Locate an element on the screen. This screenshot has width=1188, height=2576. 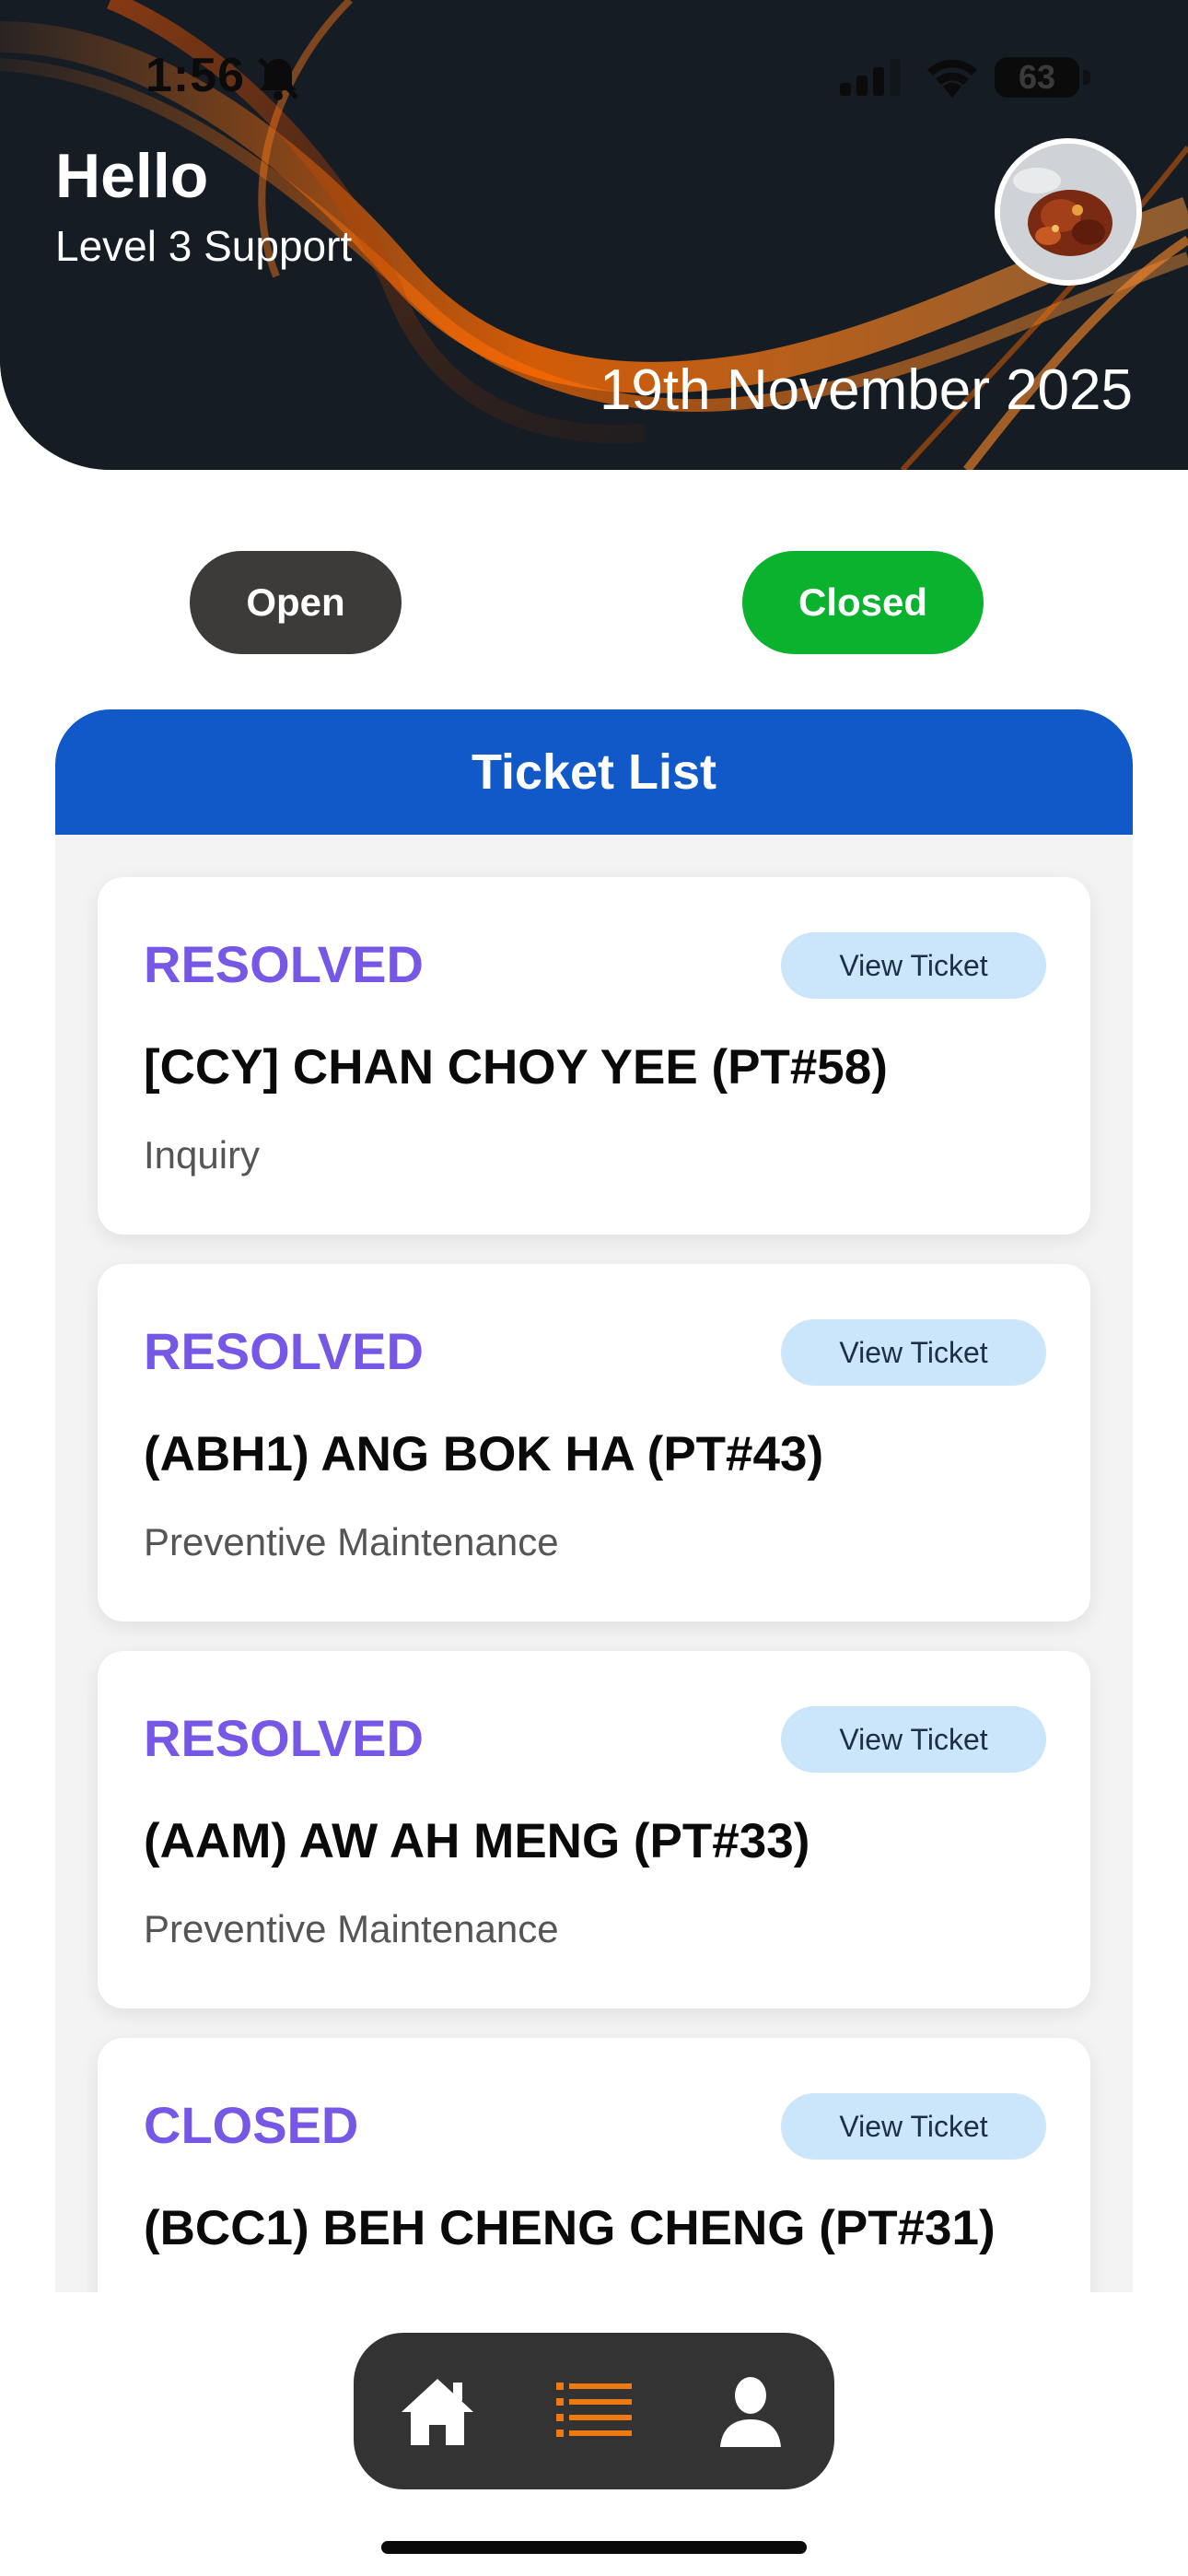
battery-tip is located at coordinates (1086, 77).